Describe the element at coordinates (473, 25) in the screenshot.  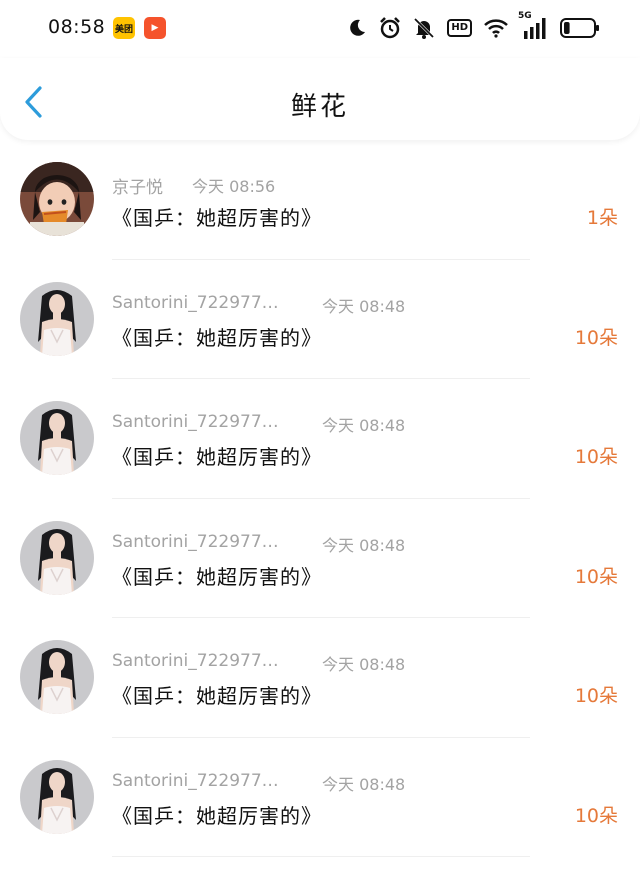
I see `status-icons: HD 5G` at that location.